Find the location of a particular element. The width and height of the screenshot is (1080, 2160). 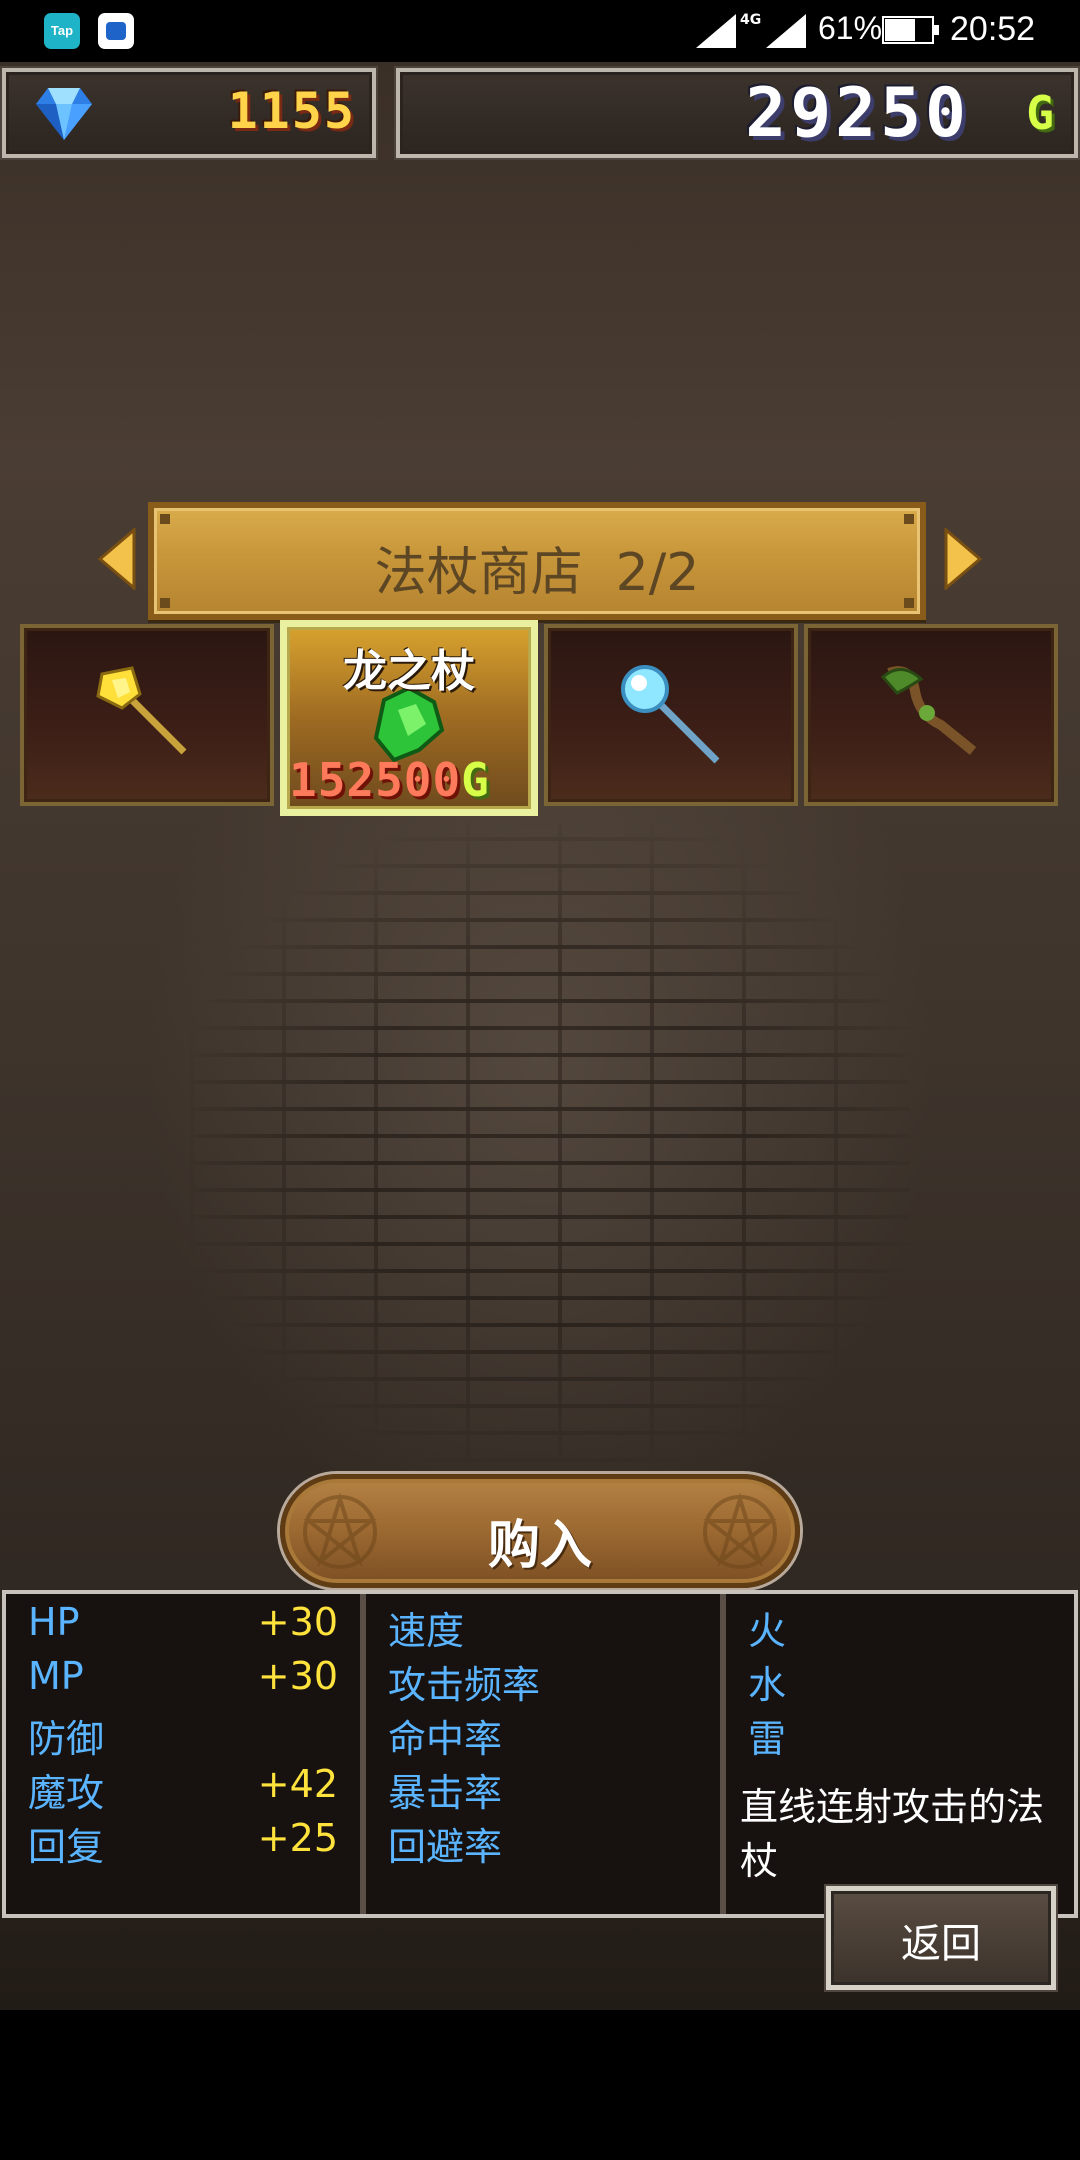

clock: 20:52 is located at coordinates (993, 29).